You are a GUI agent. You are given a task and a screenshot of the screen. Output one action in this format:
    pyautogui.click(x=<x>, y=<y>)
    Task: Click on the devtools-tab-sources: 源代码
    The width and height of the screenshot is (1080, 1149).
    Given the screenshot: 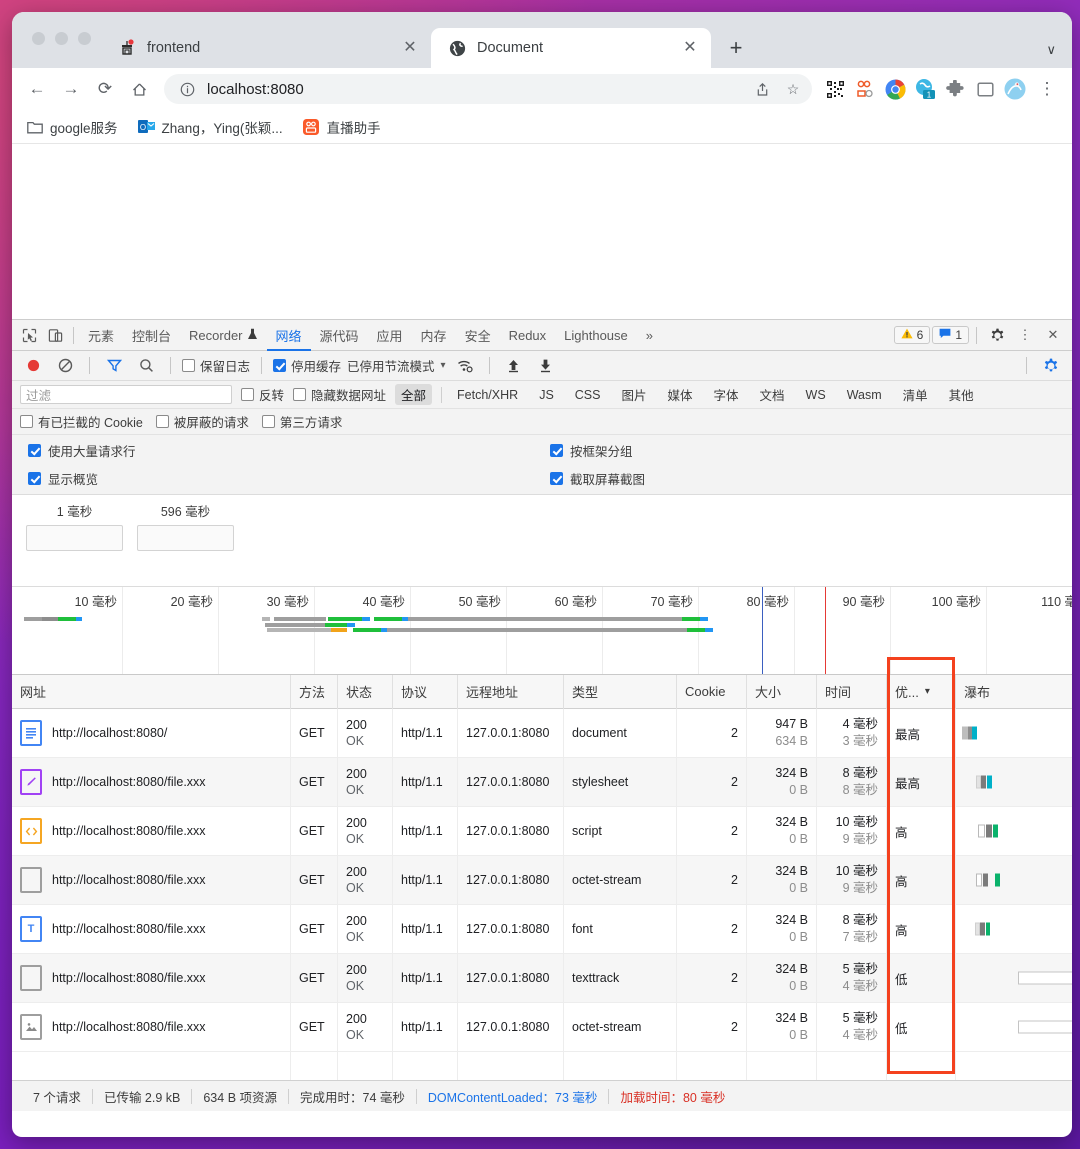 What is the action you would take?
    pyautogui.click(x=339, y=335)
    